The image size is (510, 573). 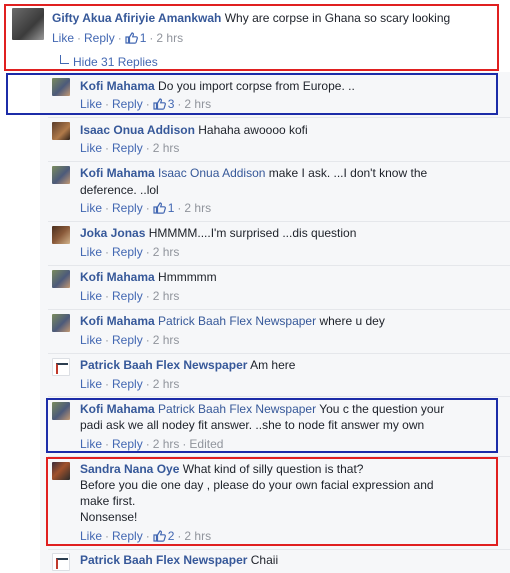 What do you see at coordinates (146, 208) in the screenshot?
I see `reply-actions: Like · Reply · 1 · 2 hrs` at bounding box center [146, 208].